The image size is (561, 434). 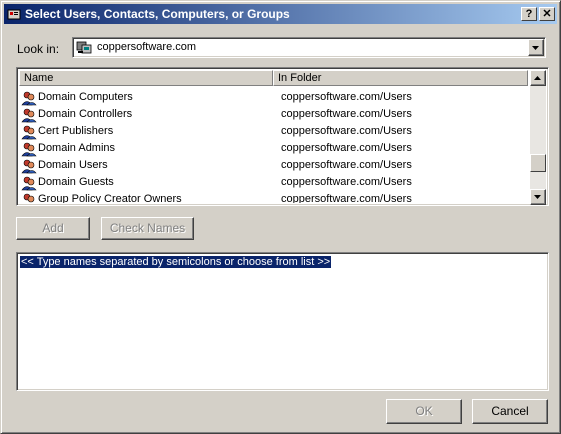 What do you see at coordinates (14, 14) in the screenshot?
I see `dialog-icon` at bounding box center [14, 14].